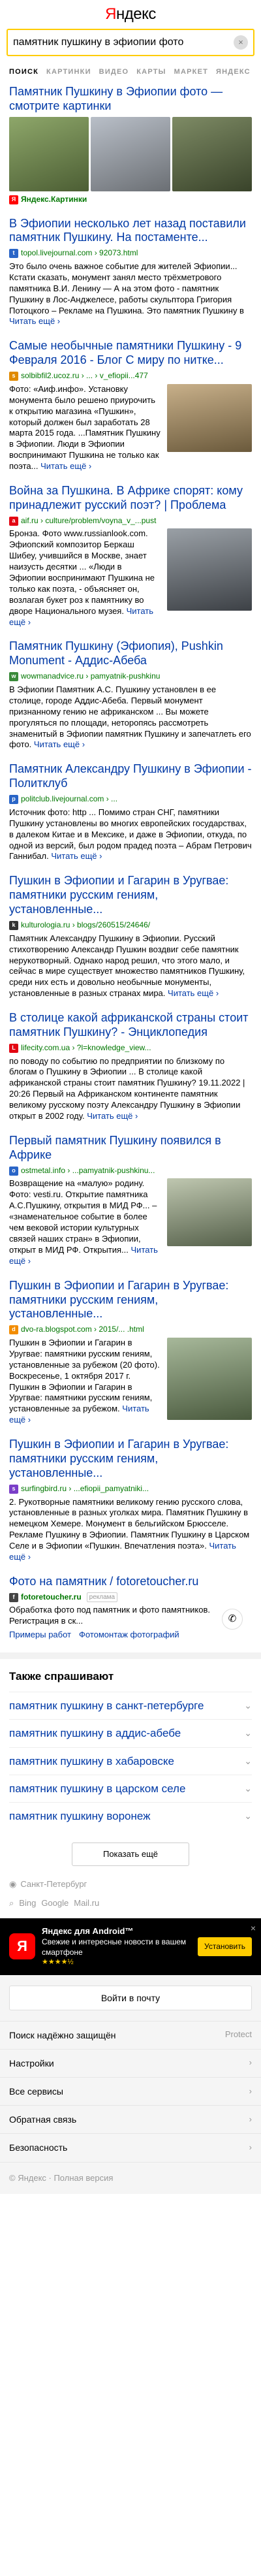  Describe the element at coordinates (130, 200) in the screenshot. I see `result-url: Я Яндекс.Картинки` at that location.